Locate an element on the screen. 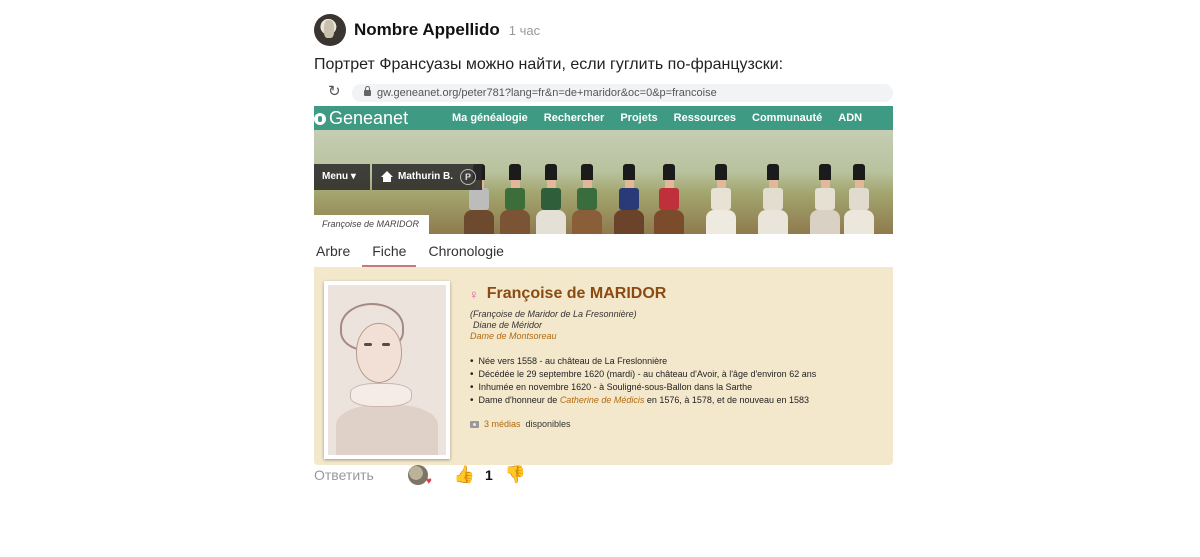 This screenshot has width=1200, height=557. fact-text: Dame d'honneur de is located at coordinates (518, 400).